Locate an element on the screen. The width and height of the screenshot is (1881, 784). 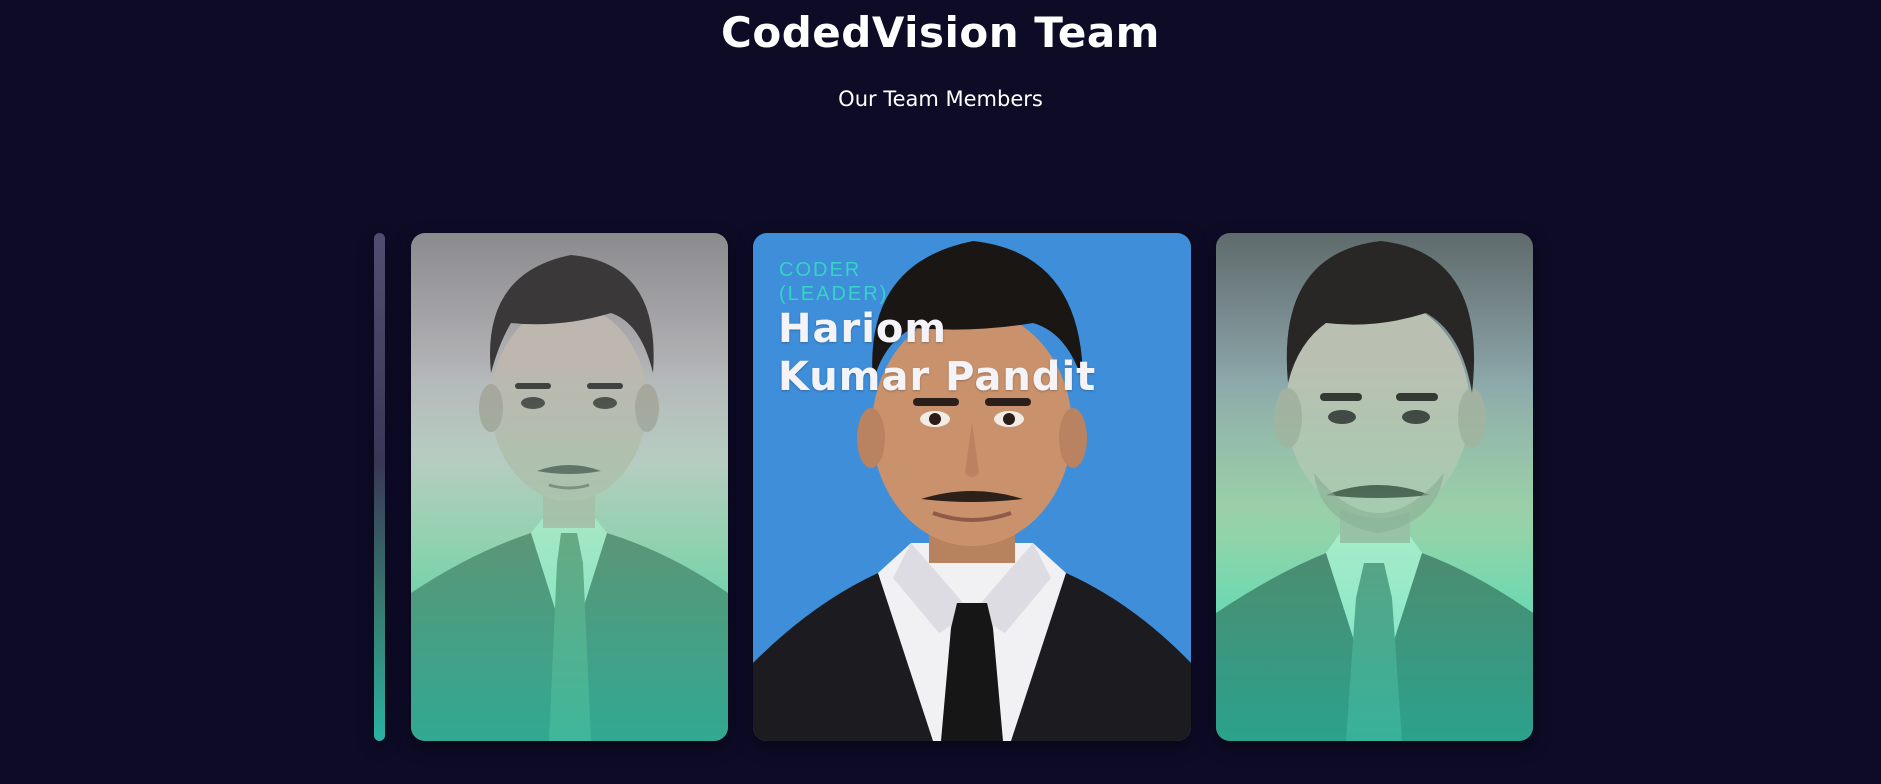
member-name: Hariom Kumar Pandit is located at coordinates (937, 353).